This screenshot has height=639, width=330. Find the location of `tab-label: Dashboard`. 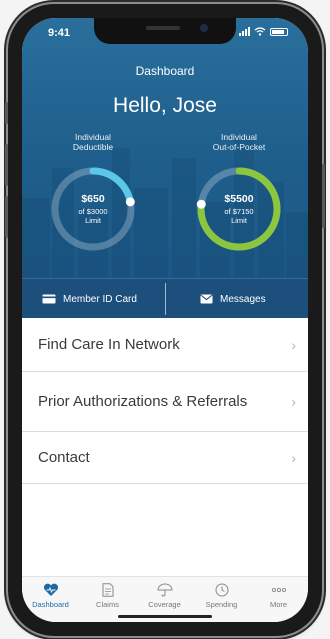

tab-label: Dashboard is located at coordinates (50, 604).